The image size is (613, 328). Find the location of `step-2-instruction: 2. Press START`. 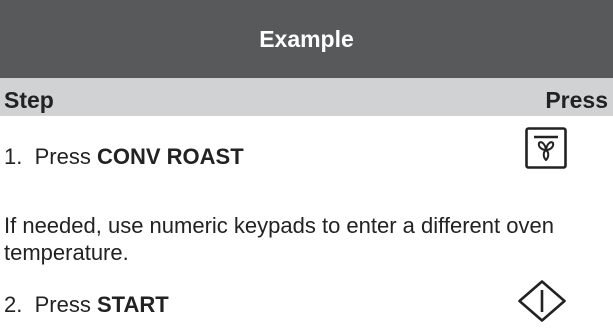

step-2-instruction: 2. Press START is located at coordinates (86, 305).